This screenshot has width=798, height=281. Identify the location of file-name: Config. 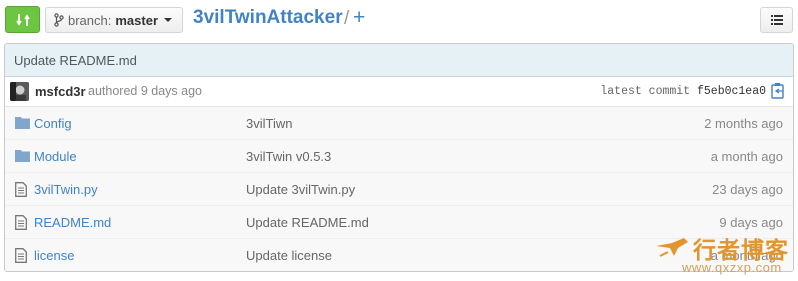
(53, 123).